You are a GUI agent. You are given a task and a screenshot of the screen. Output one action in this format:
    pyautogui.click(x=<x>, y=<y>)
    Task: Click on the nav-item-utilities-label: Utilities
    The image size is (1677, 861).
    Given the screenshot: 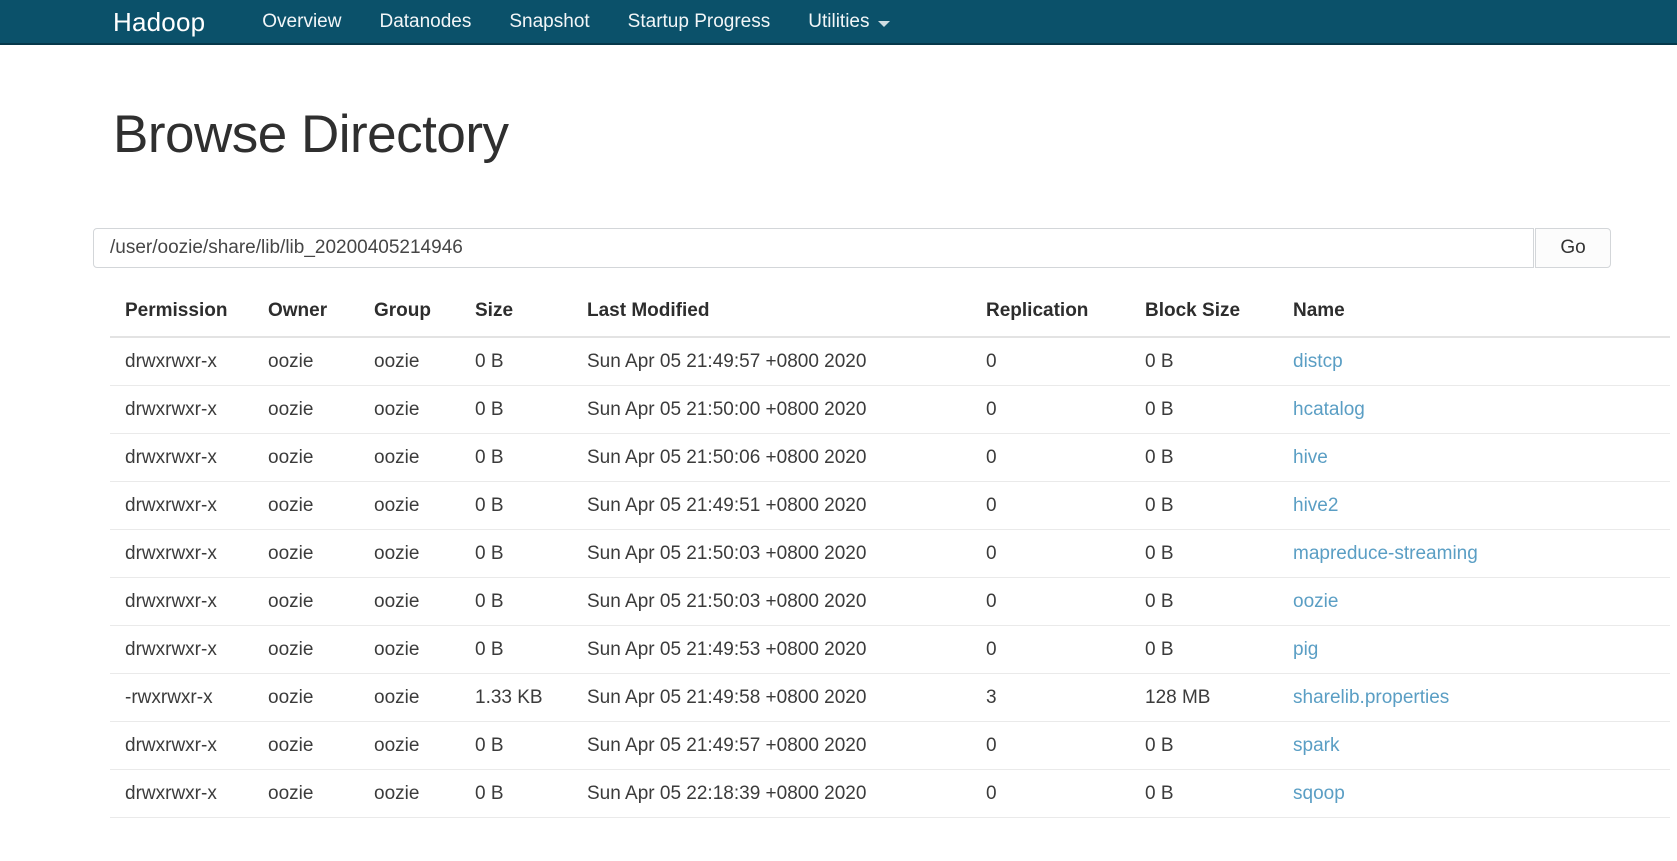 What is the action you would take?
    pyautogui.click(x=839, y=21)
    